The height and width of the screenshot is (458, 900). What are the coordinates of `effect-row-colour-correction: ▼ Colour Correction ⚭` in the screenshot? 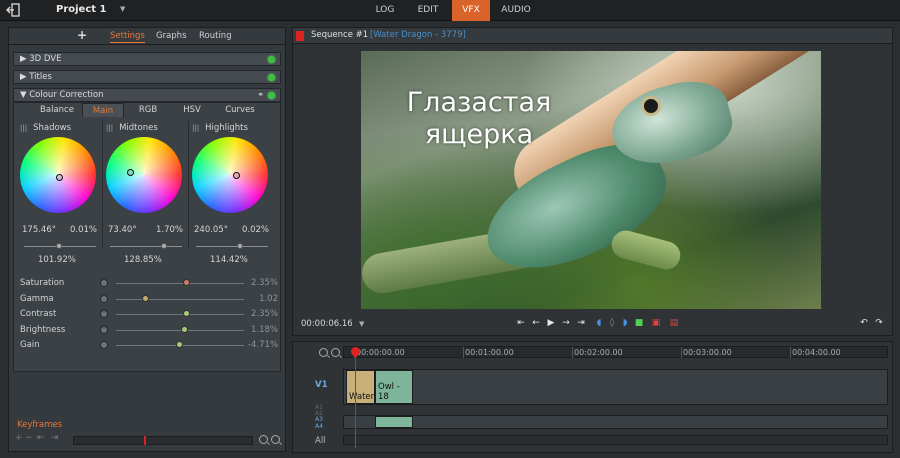 It's located at (147, 95).